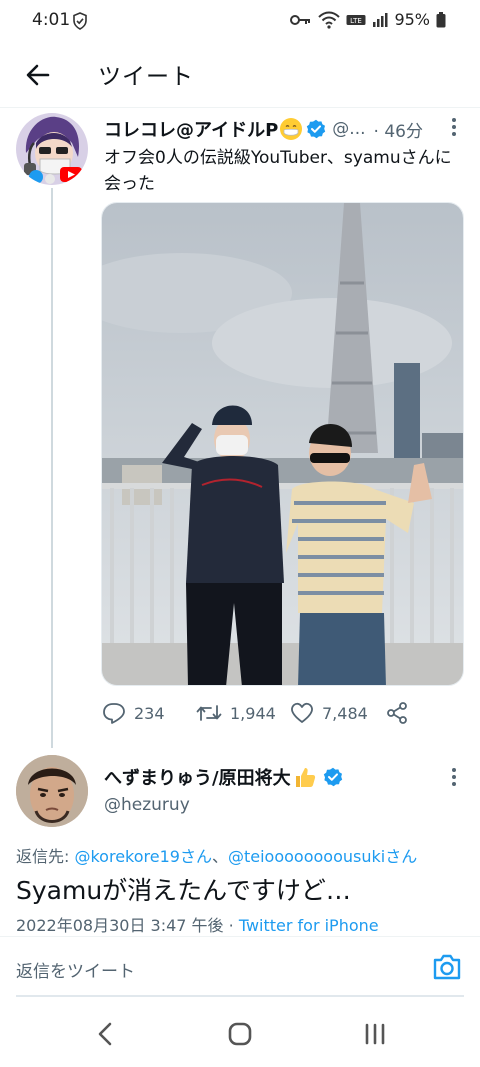  What do you see at coordinates (191, 129) in the screenshot?
I see `tweet1-author-name: コレコレ@アイドルP` at bounding box center [191, 129].